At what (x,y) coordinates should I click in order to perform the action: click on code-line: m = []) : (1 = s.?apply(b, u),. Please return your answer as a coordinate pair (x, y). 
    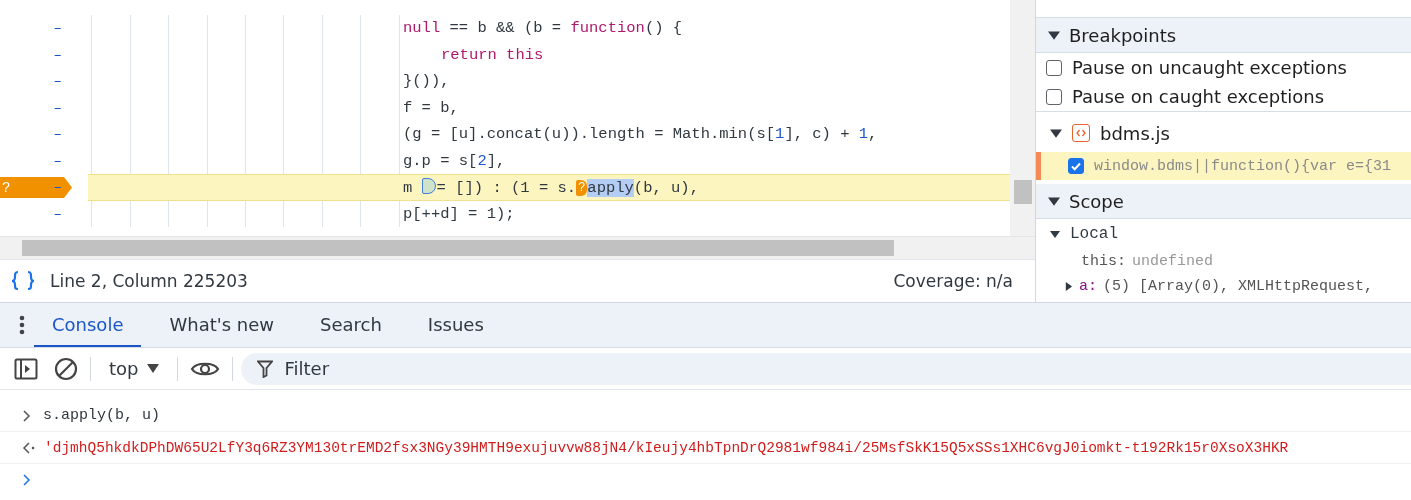
    Looking at the image, I should click on (551, 187).